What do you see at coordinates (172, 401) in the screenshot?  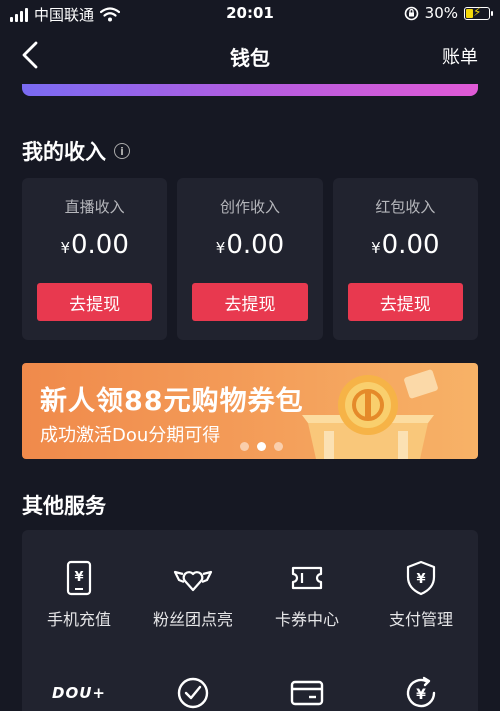 I see `banner-title: 新人领88元购物券包` at bounding box center [172, 401].